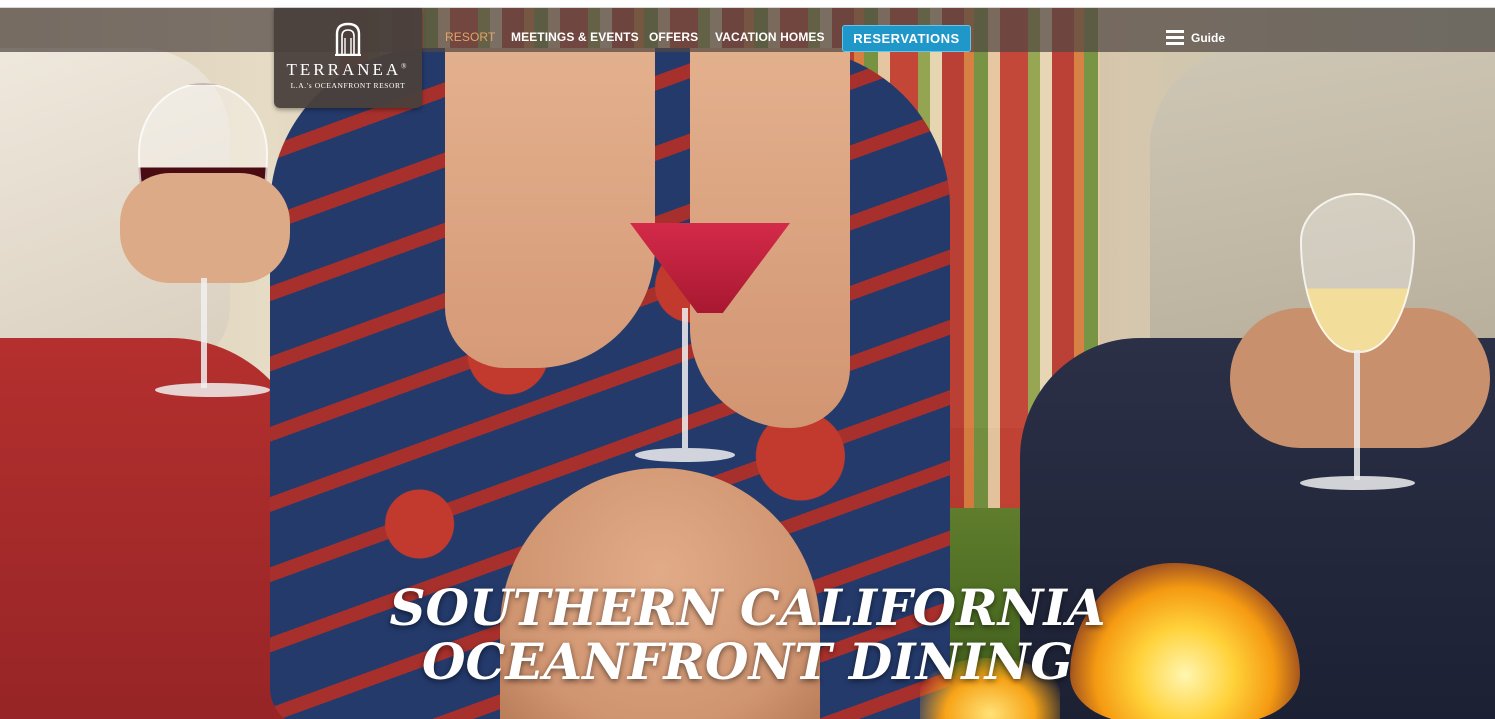 The width and height of the screenshot is (1495, 719). What do you see at coordinates (1357, 415) in the screenshot?
I see `white-wine-glass-stem` at bounding box center [1357, 415].